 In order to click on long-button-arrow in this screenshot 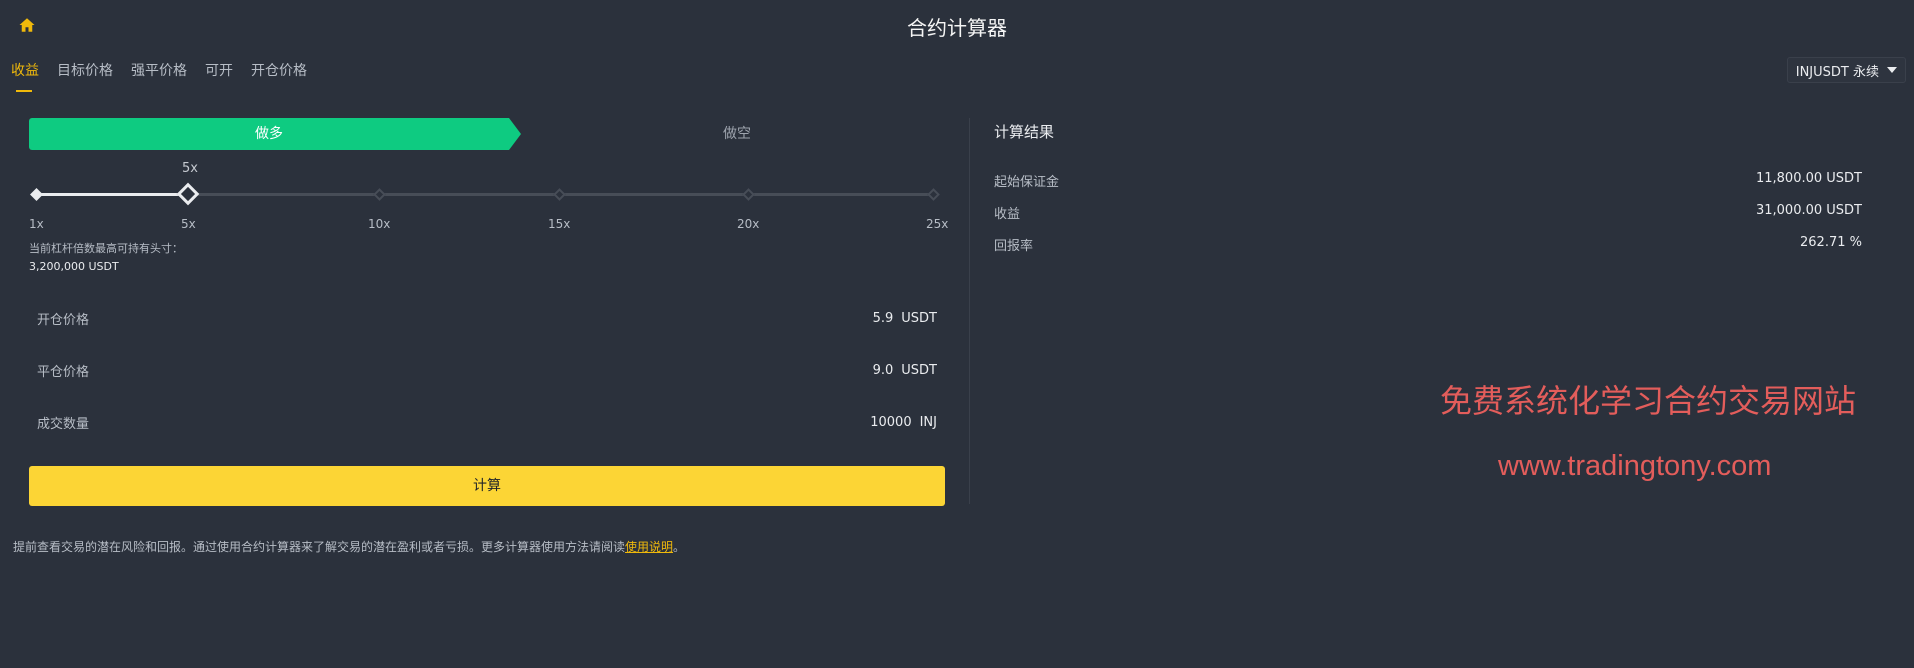, I will do `click(515, 134)`.